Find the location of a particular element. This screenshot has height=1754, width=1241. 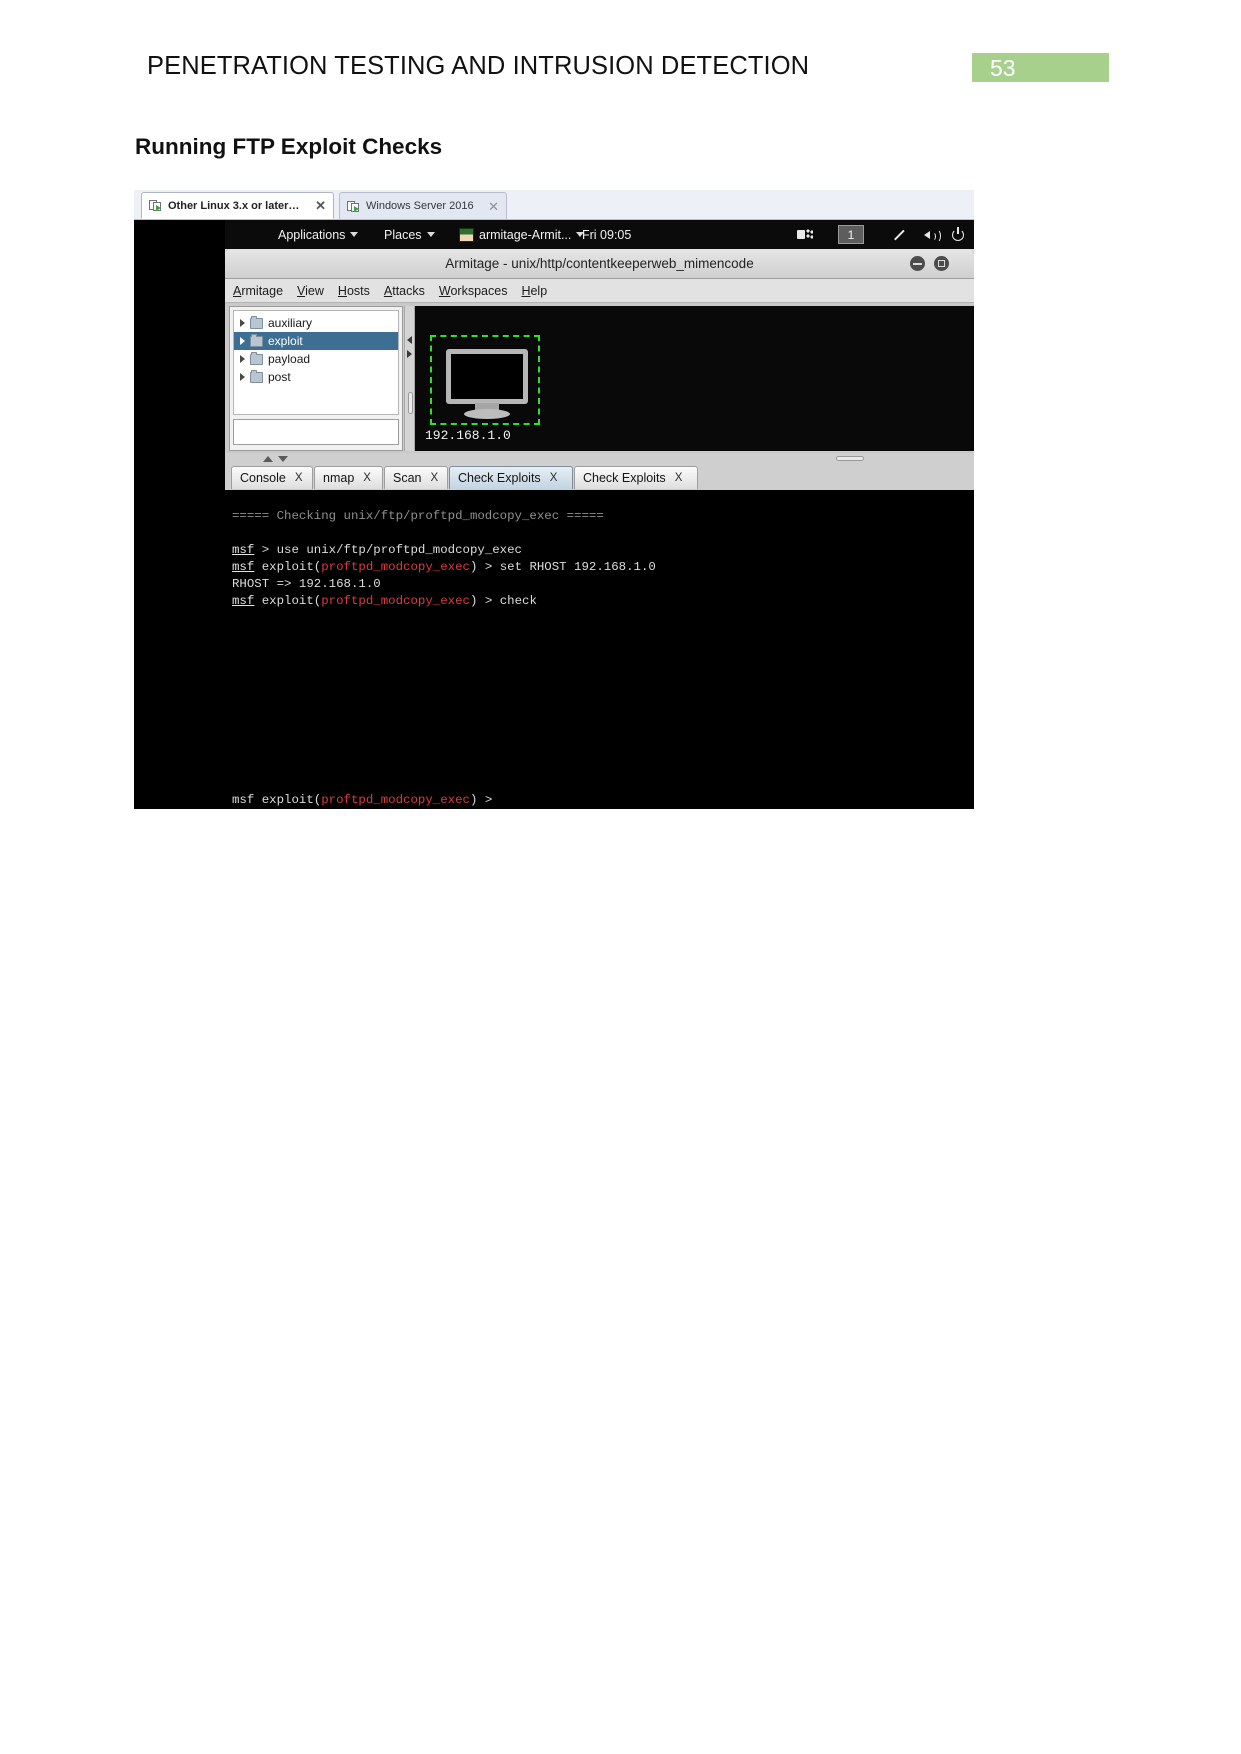

power-icon is located at coordinates (959, 234).